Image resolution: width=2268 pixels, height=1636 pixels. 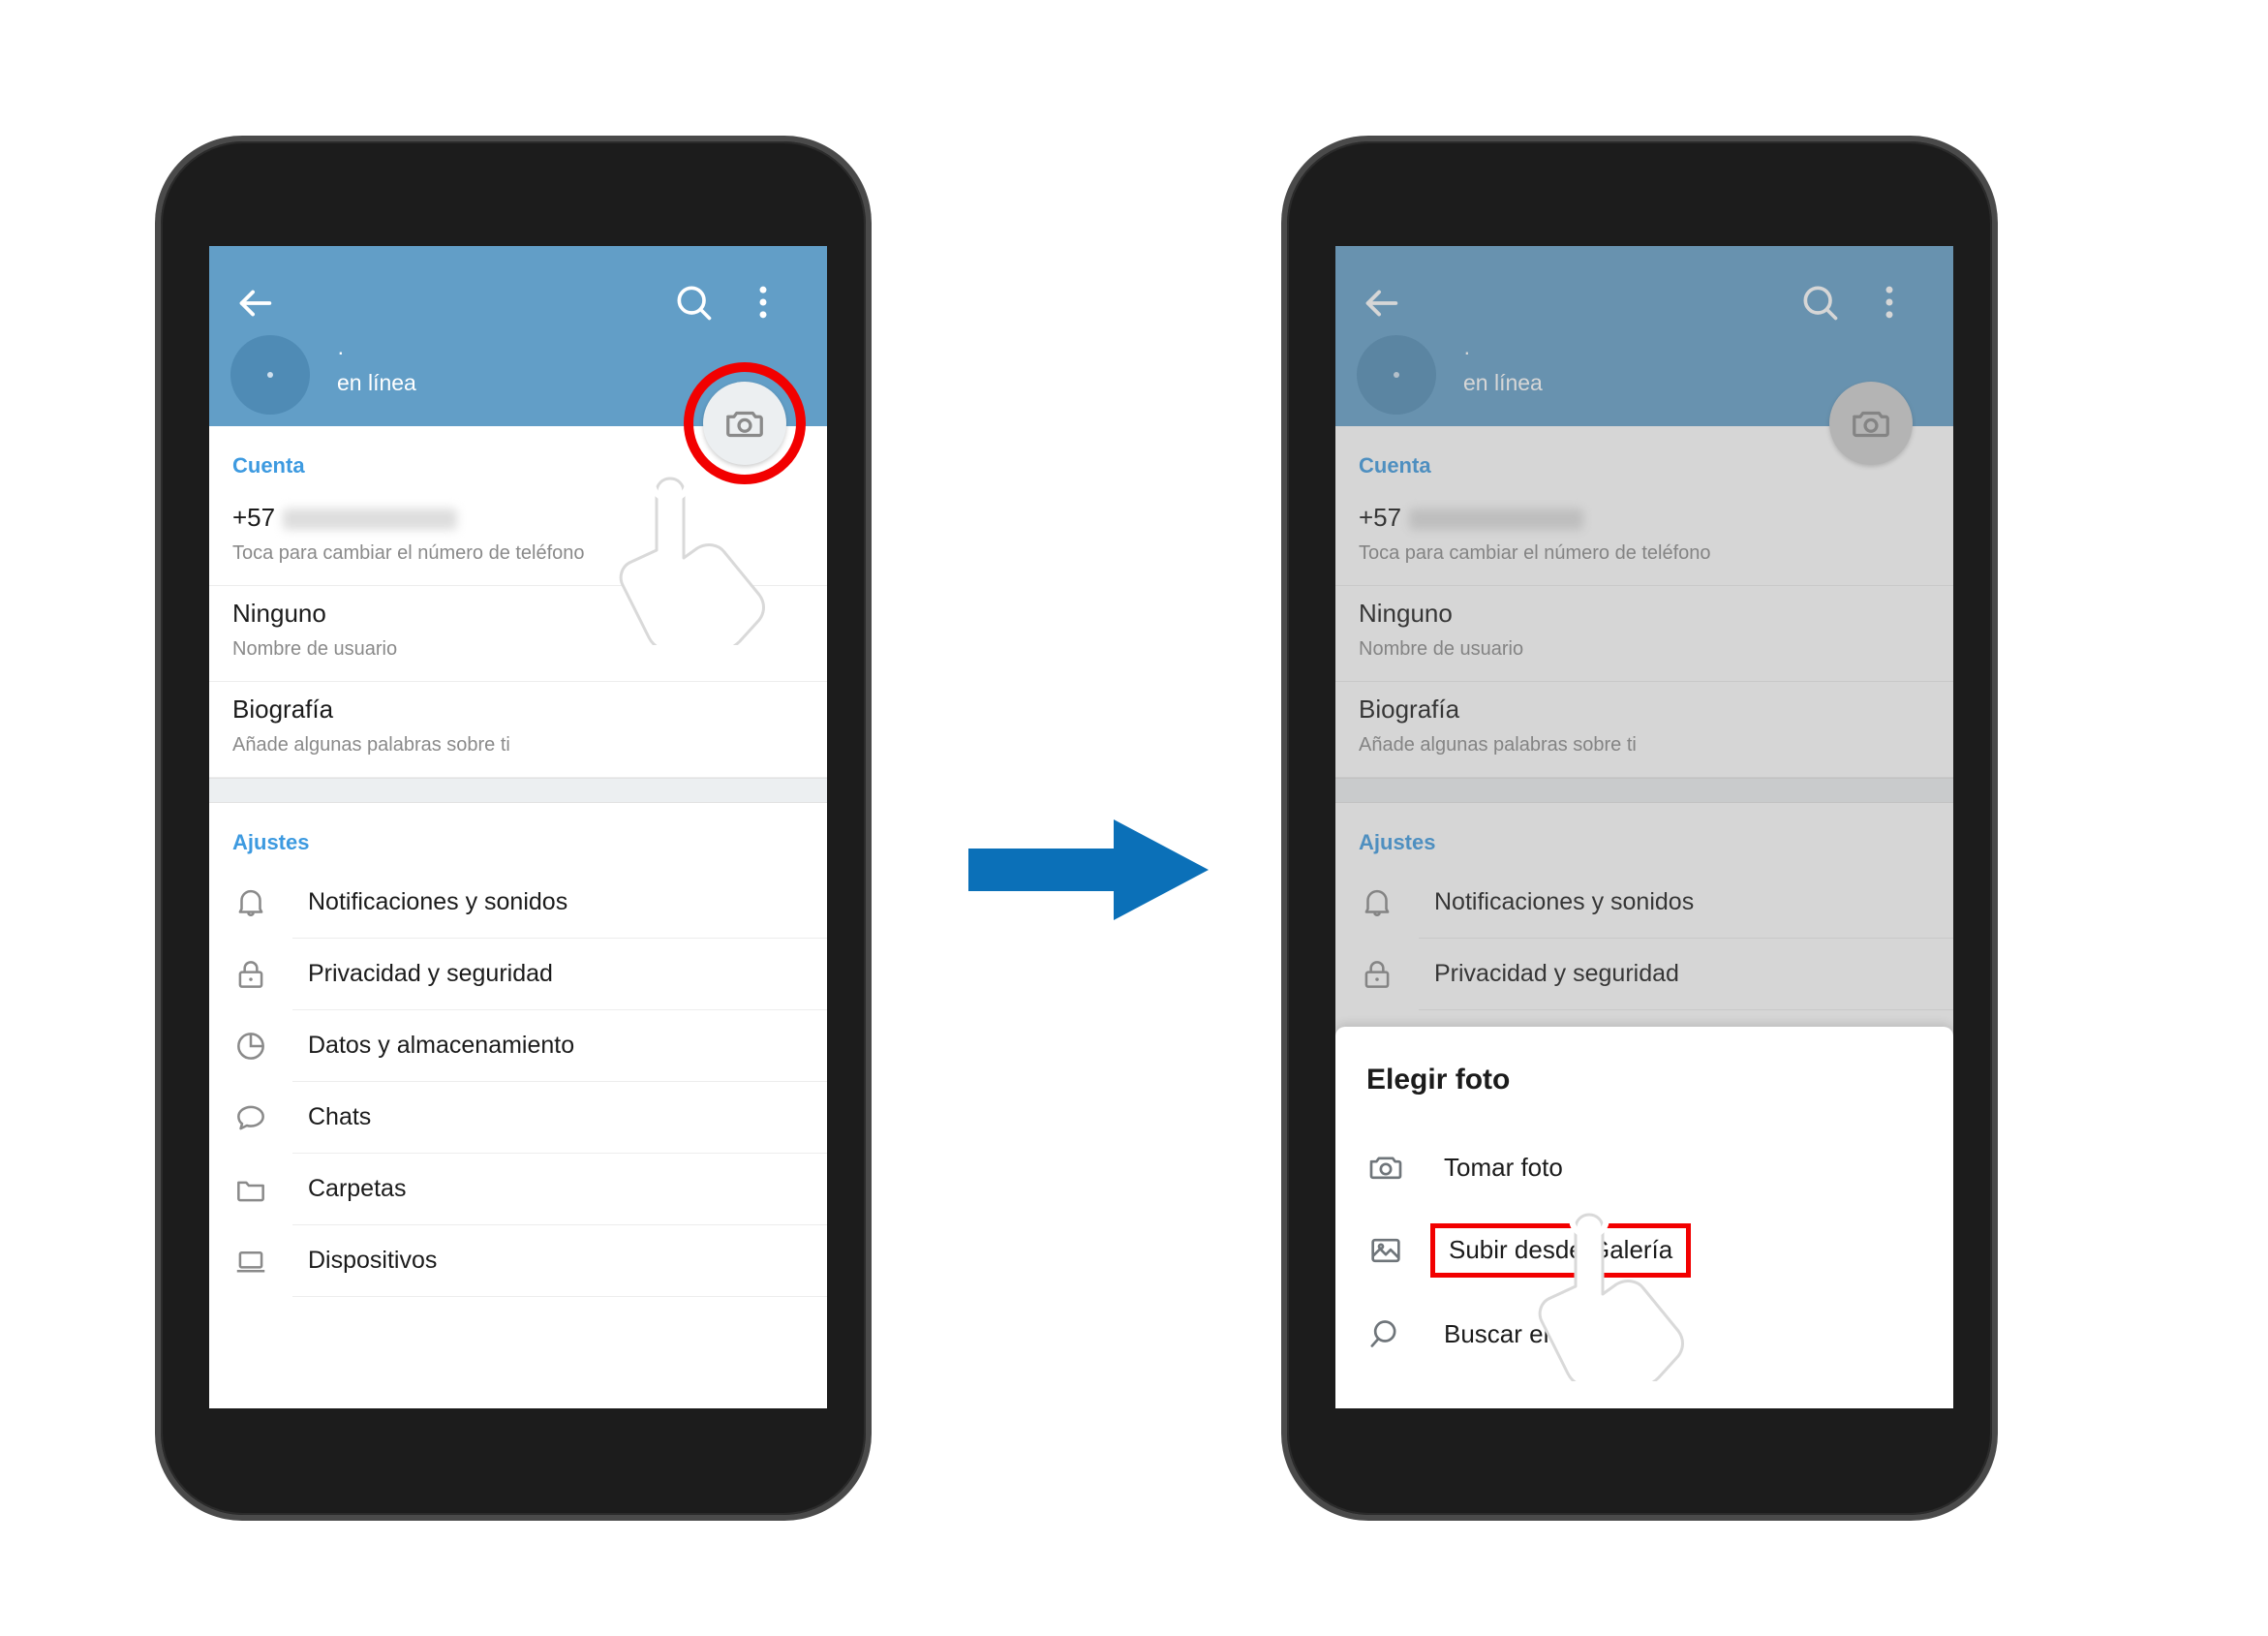 I want to click on sheet-option-label: Buscar en la web, so click(x=1541, y=1333).